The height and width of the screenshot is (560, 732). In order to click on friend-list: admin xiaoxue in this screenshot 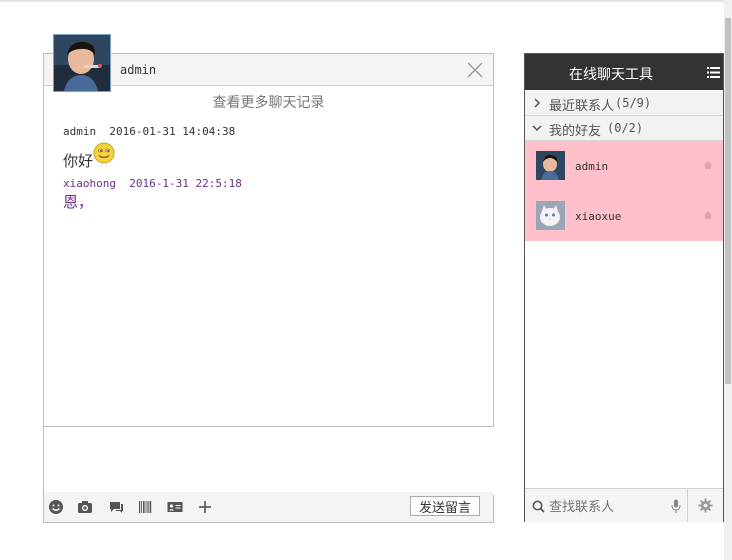, I will do `click(624, 191)`.